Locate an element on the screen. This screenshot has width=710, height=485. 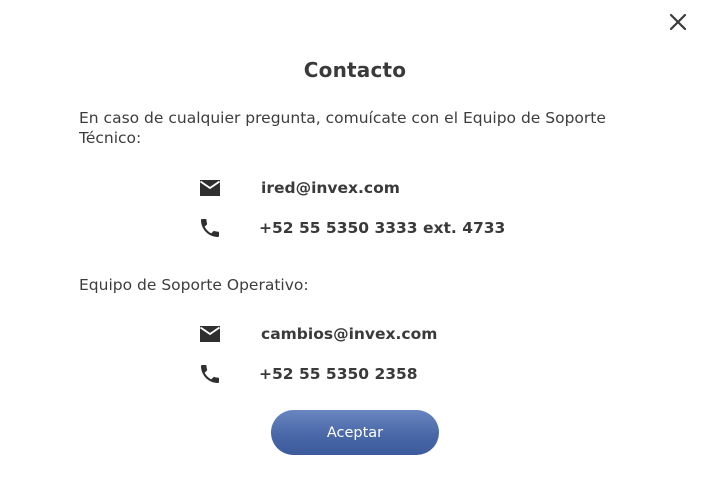
operational-phone-row: +52 55 5350 2358 is located at coordinates (308, 374).